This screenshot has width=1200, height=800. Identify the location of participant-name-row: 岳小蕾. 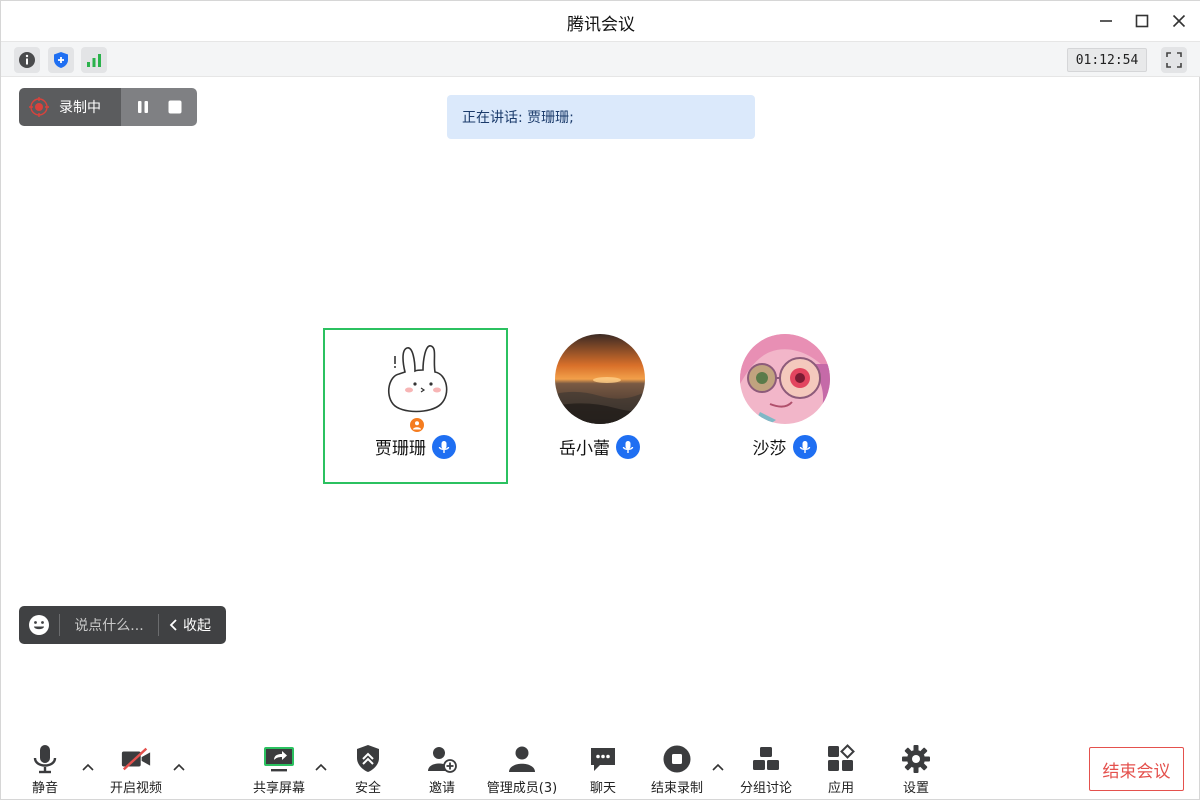
(599, 446).